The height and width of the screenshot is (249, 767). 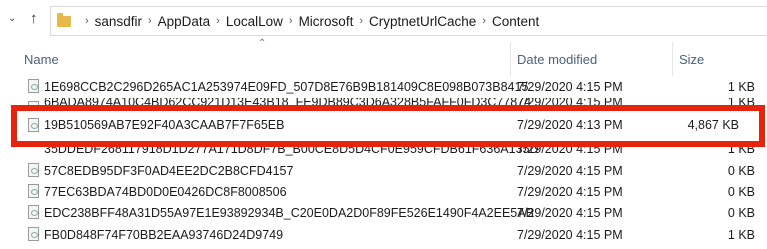 What do you see at coordinates (557, 59) in the screenshot?
I see `column-header-date: Date modified` at bounding box center [557, 59].